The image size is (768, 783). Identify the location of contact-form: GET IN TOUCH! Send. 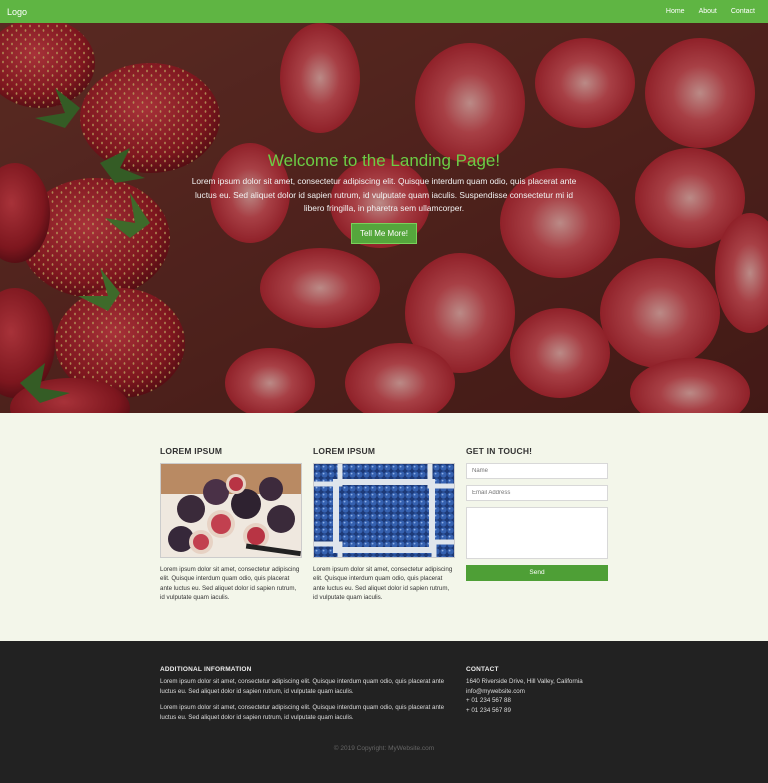
(537, 513).